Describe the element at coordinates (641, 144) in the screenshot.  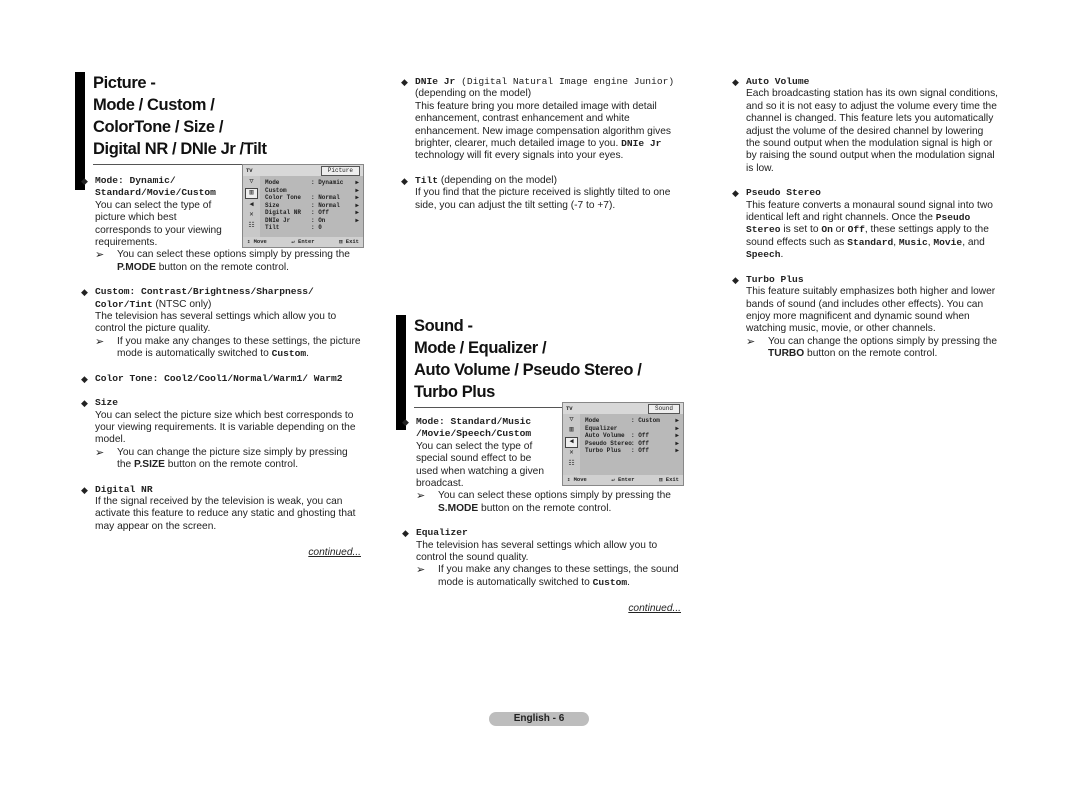
I see `body-mono: DNIe Jr` at that location.